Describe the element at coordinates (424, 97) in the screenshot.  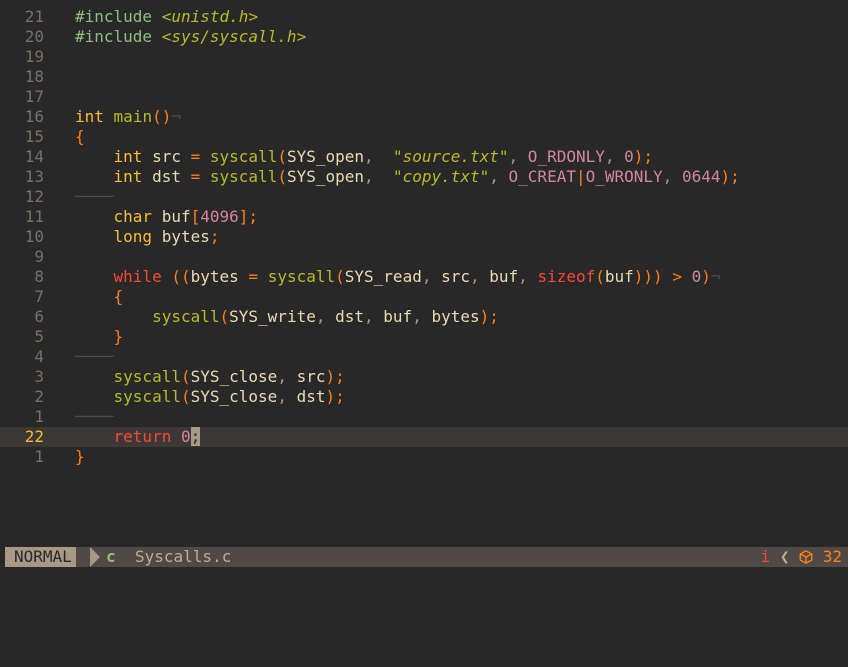
I see `code-line: 17` at that location.